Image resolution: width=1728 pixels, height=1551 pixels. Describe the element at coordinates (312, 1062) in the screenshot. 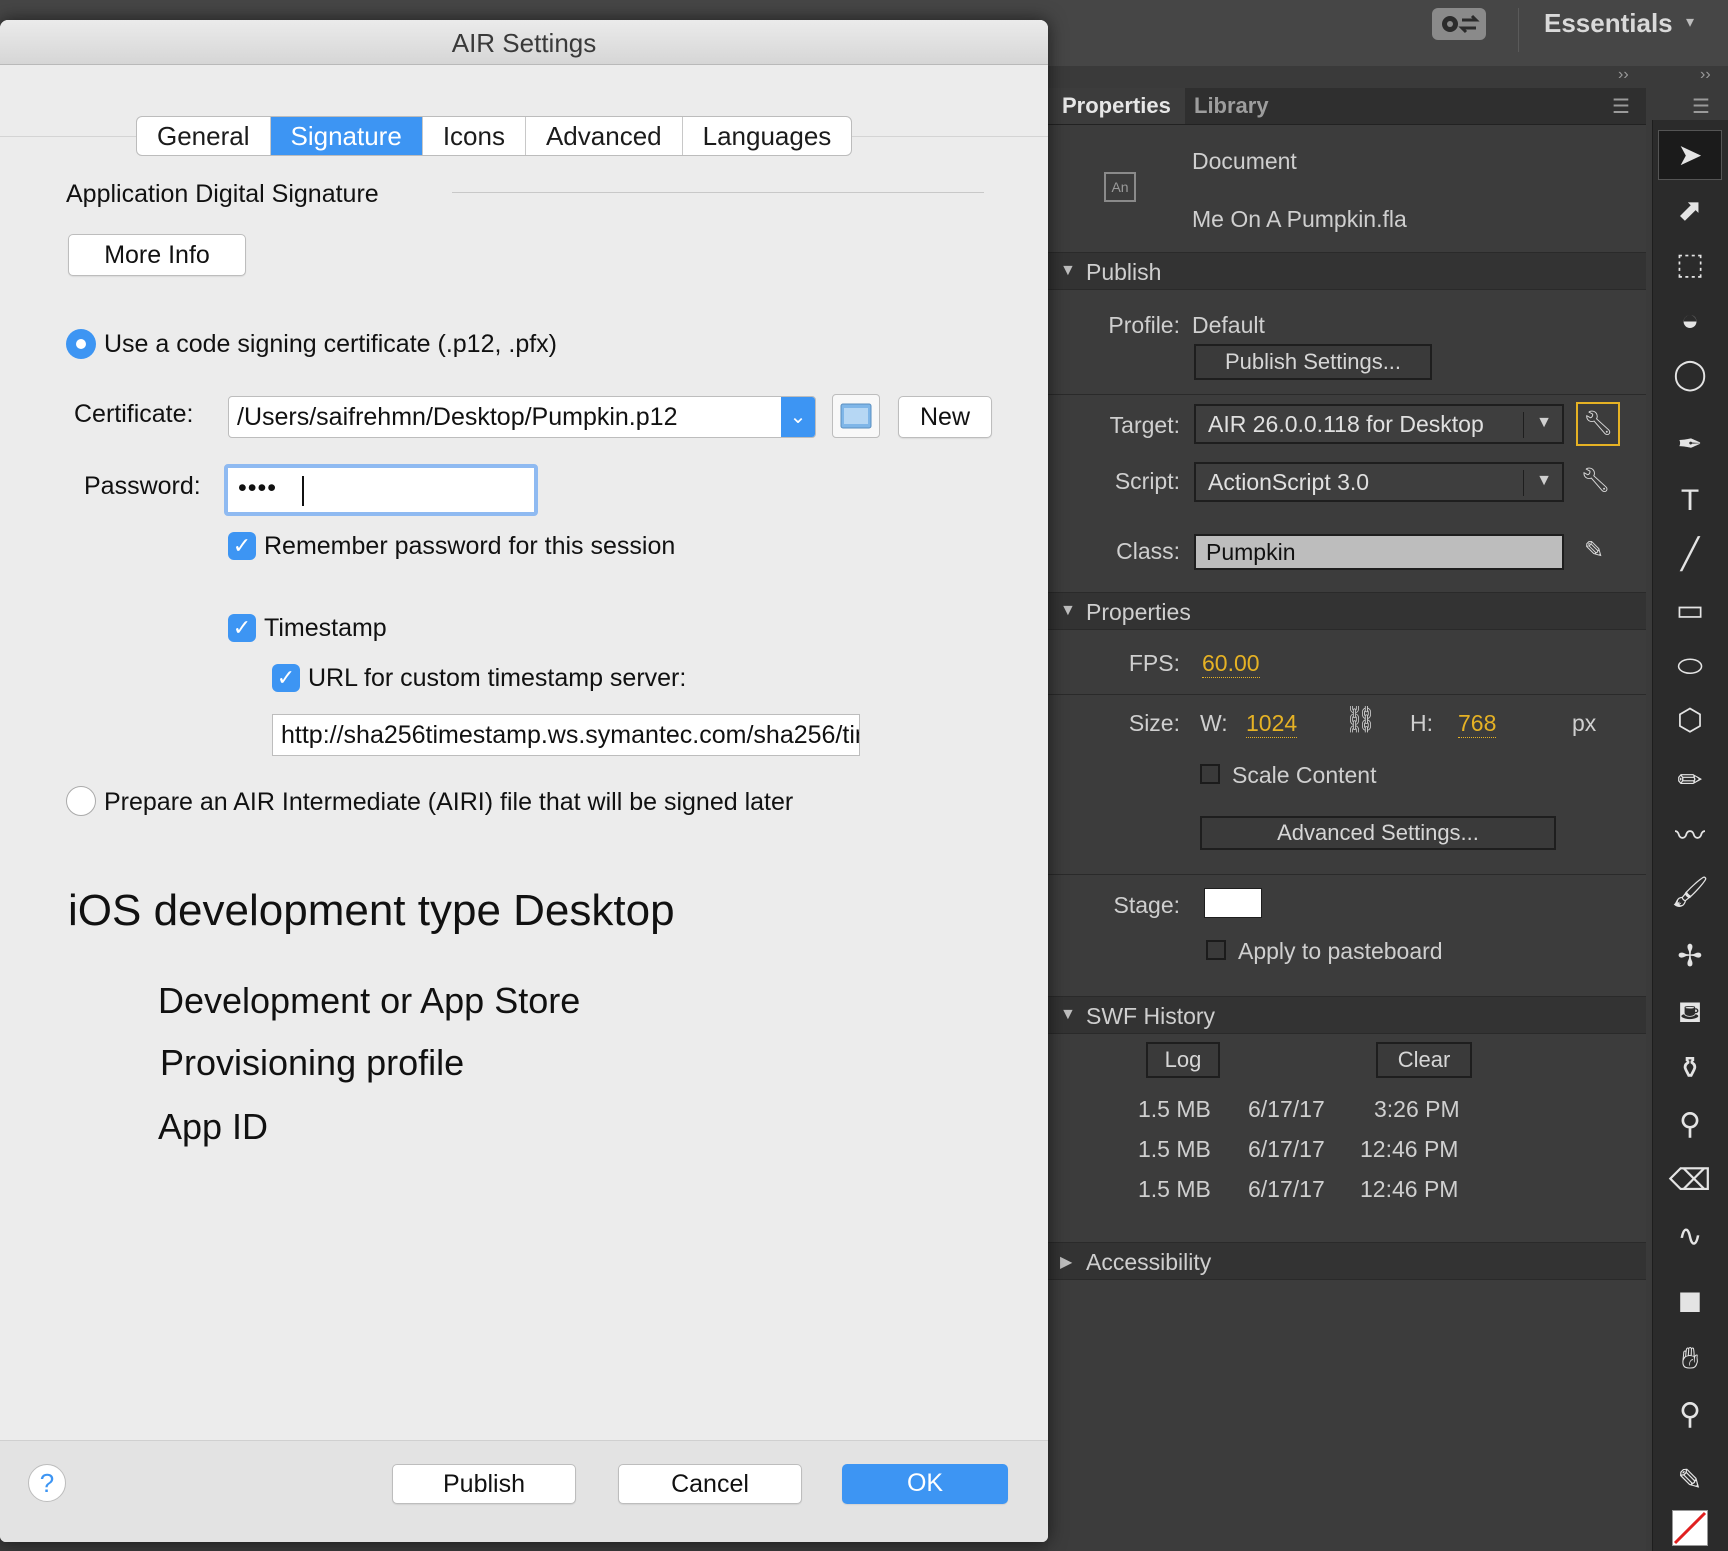

I see `ios-item: Provisioning profile` at that location.